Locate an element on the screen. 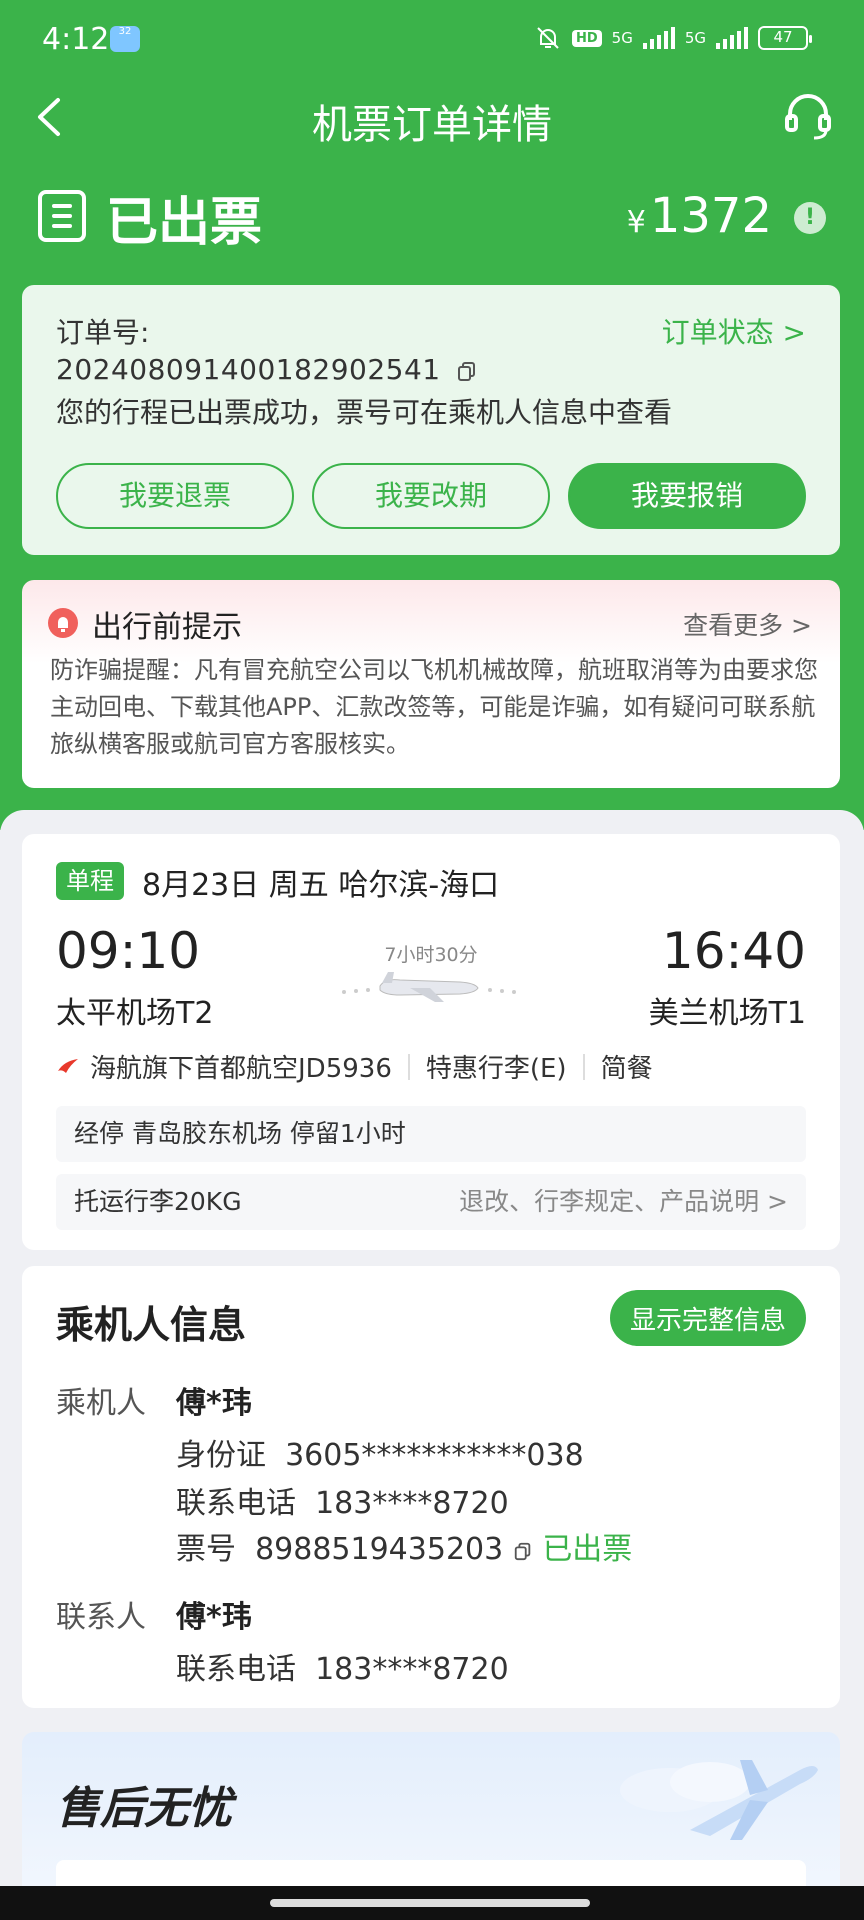  meal-type: 简餐 is located at coordinates (626, 1069).